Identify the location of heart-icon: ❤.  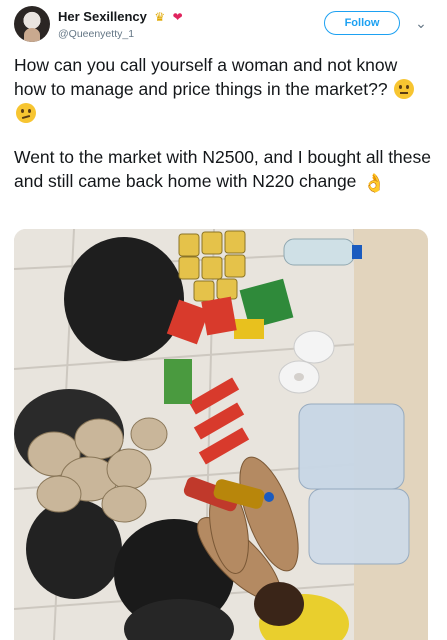
(177, 16).